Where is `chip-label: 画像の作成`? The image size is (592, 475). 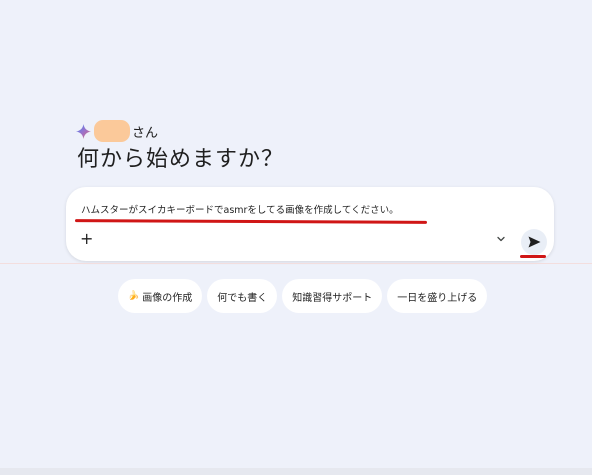
chip-label: 画像の作成 is located at coordinates (167, 298).